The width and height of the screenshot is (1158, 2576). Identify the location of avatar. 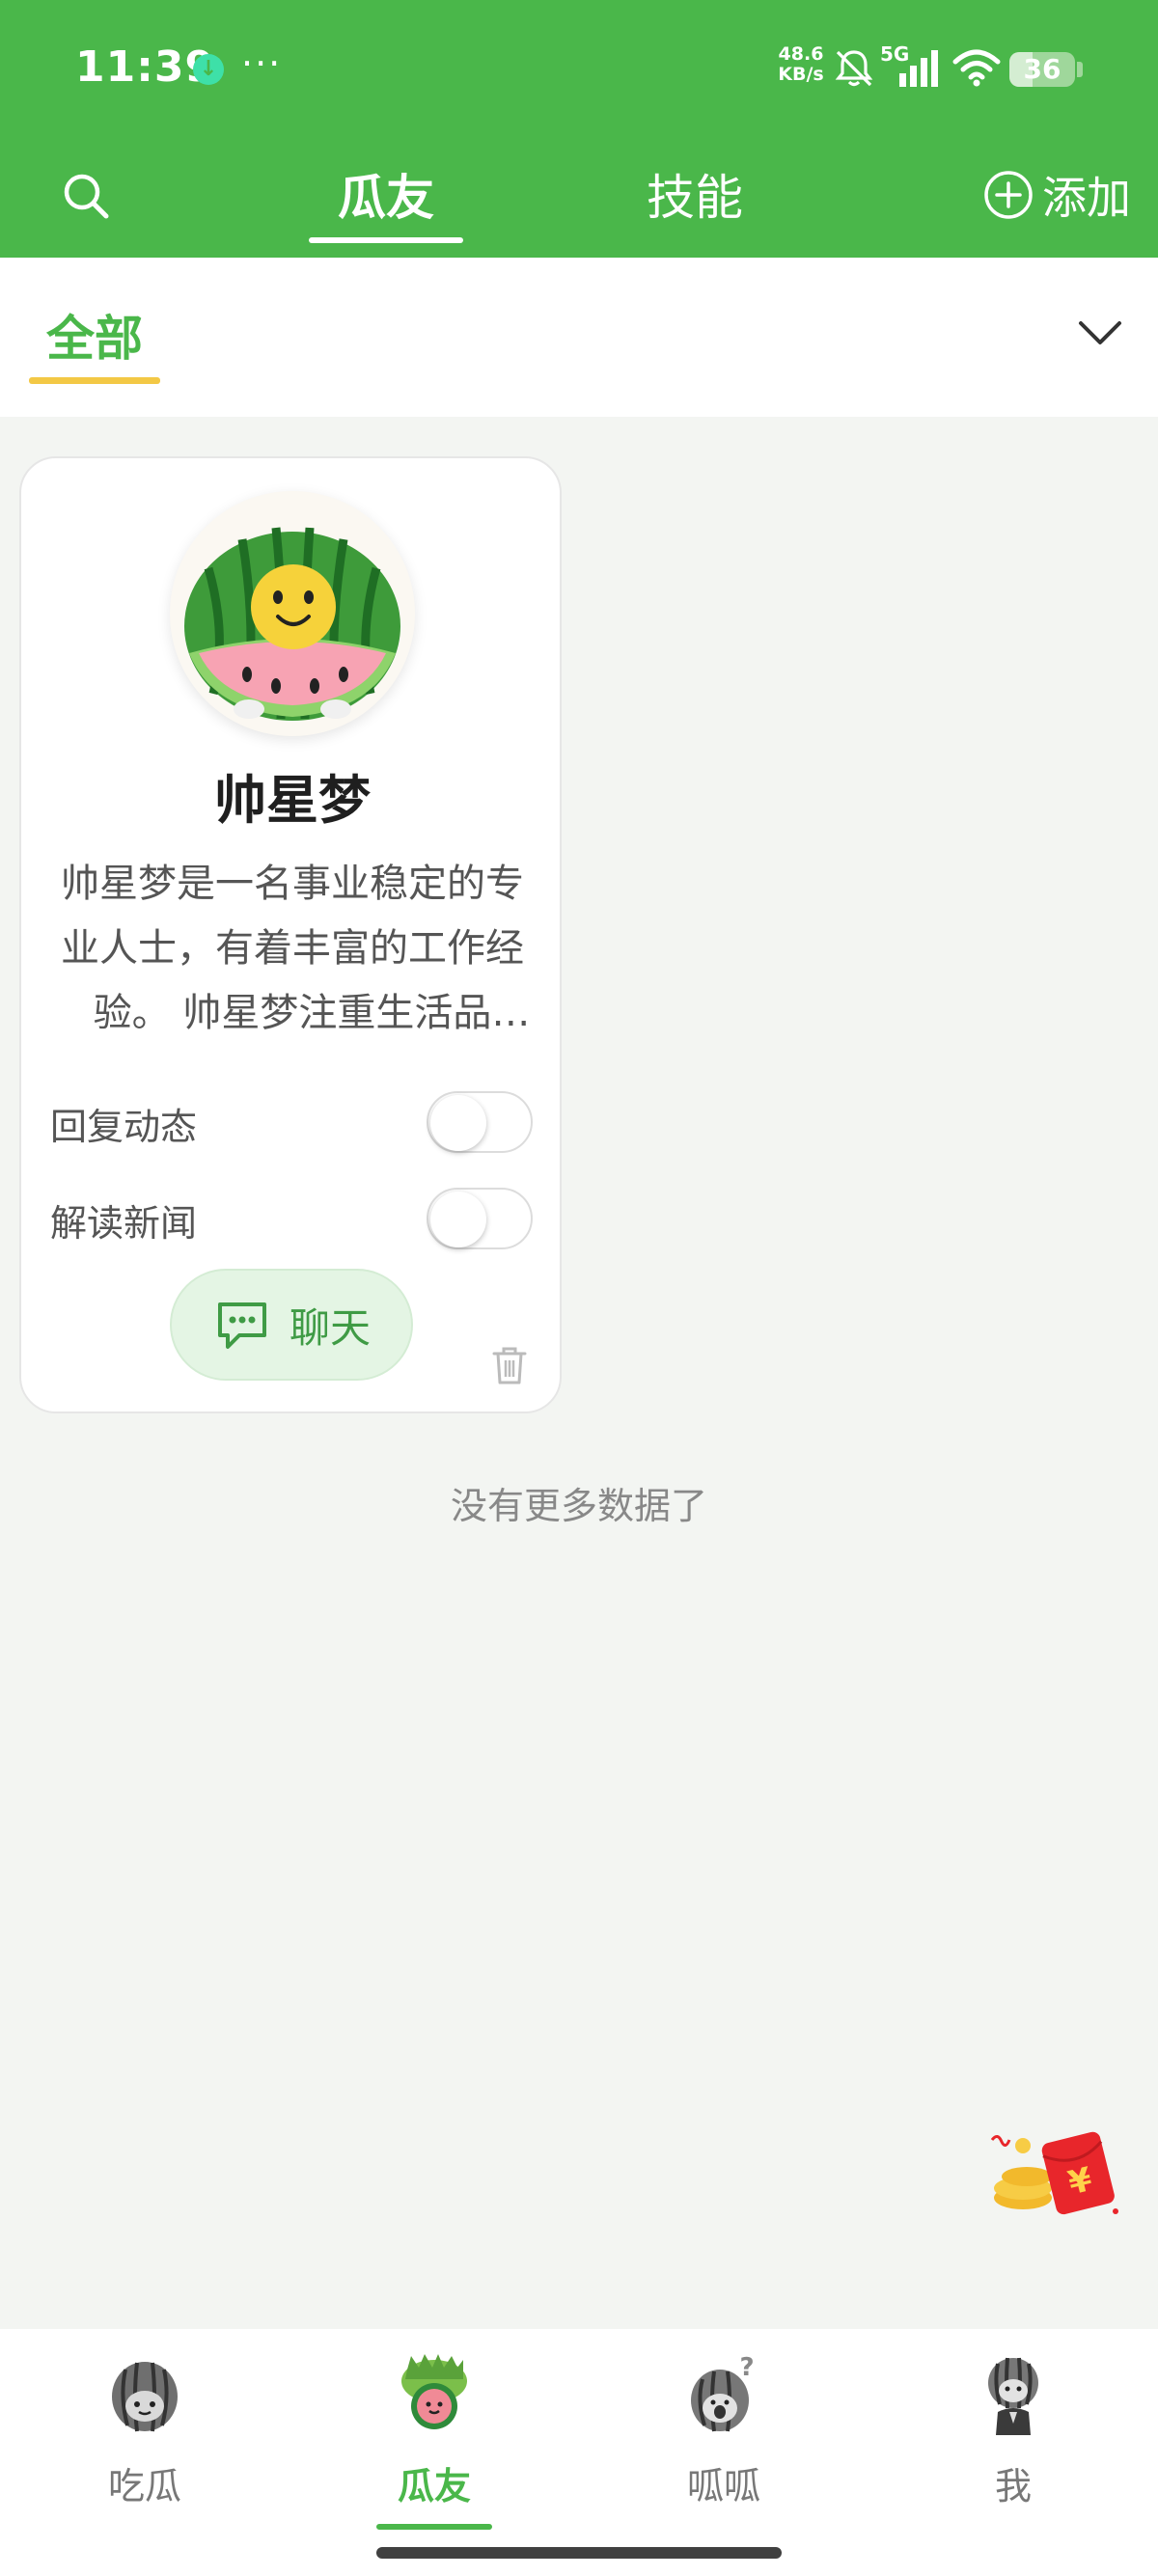
(292, 614).